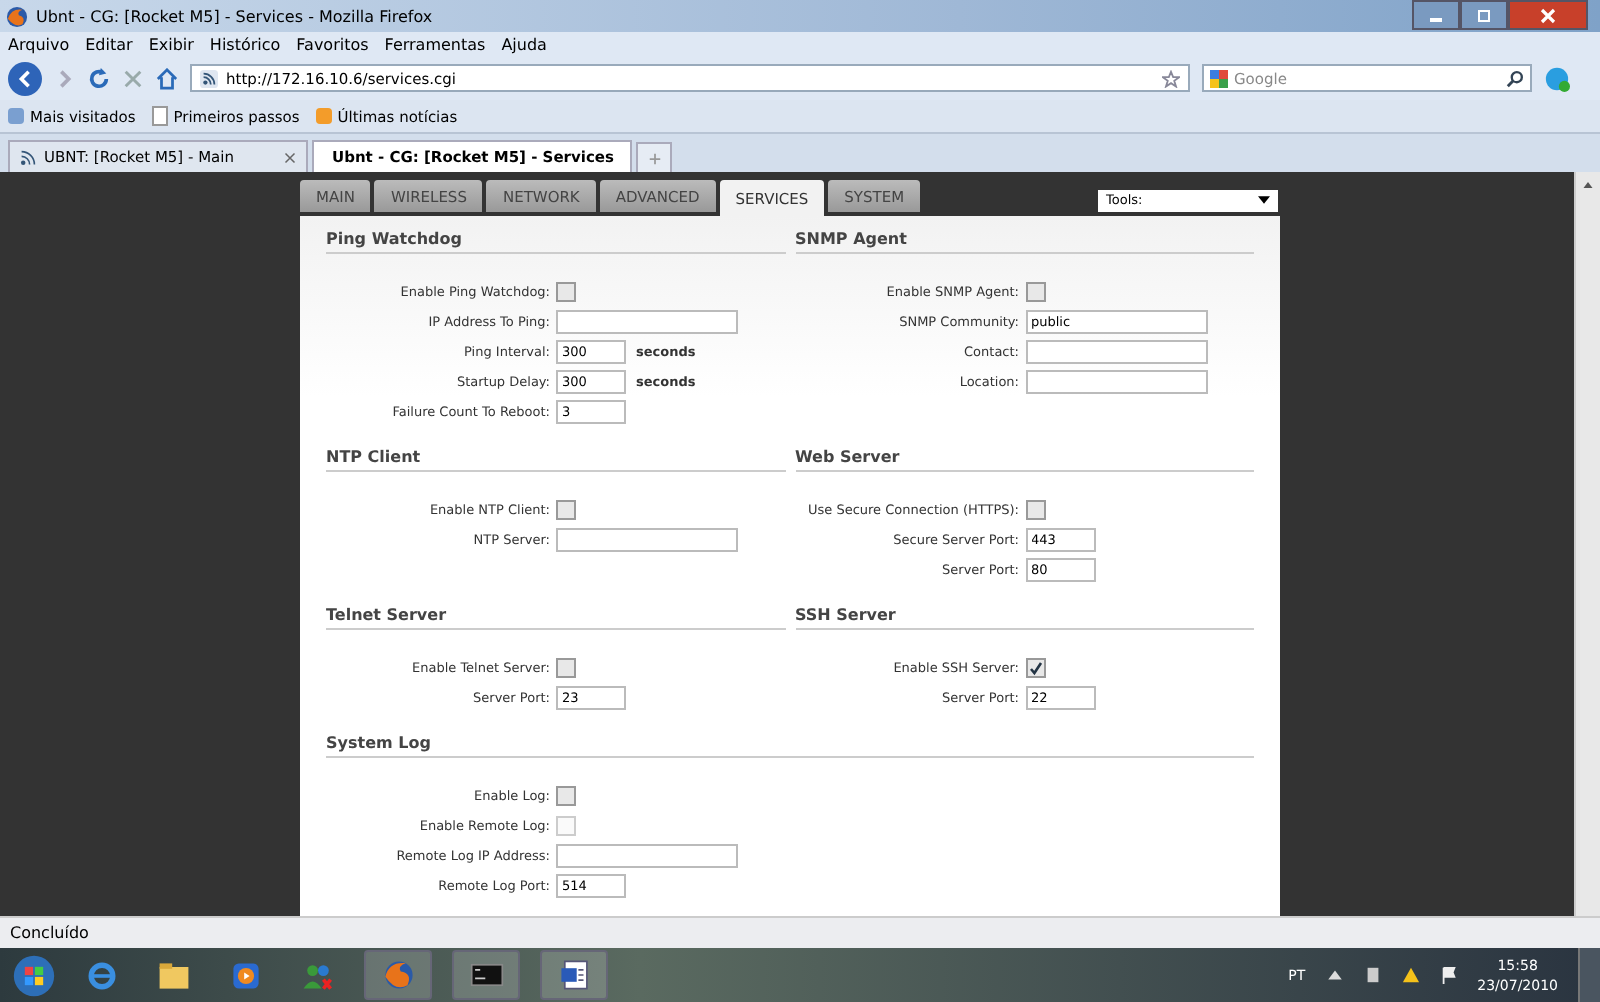  Describe the element at coordinates (245, 44) in the screenshot. I see `menu-item: Histórico` at that location.